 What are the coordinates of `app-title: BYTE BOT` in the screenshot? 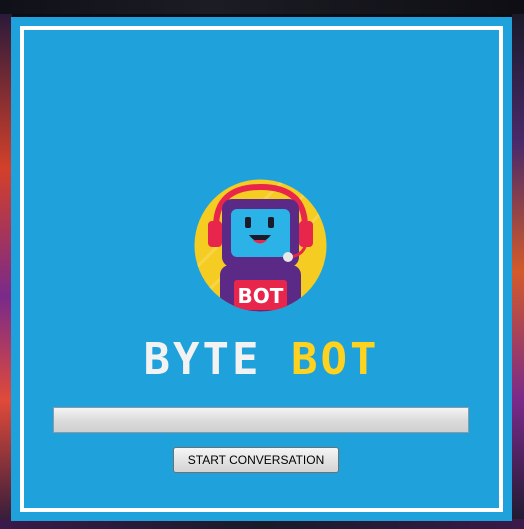 It's located at (261, 360).